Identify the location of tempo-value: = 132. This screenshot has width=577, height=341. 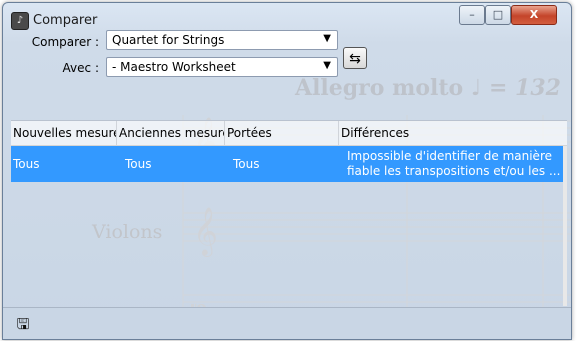
(524, 88).